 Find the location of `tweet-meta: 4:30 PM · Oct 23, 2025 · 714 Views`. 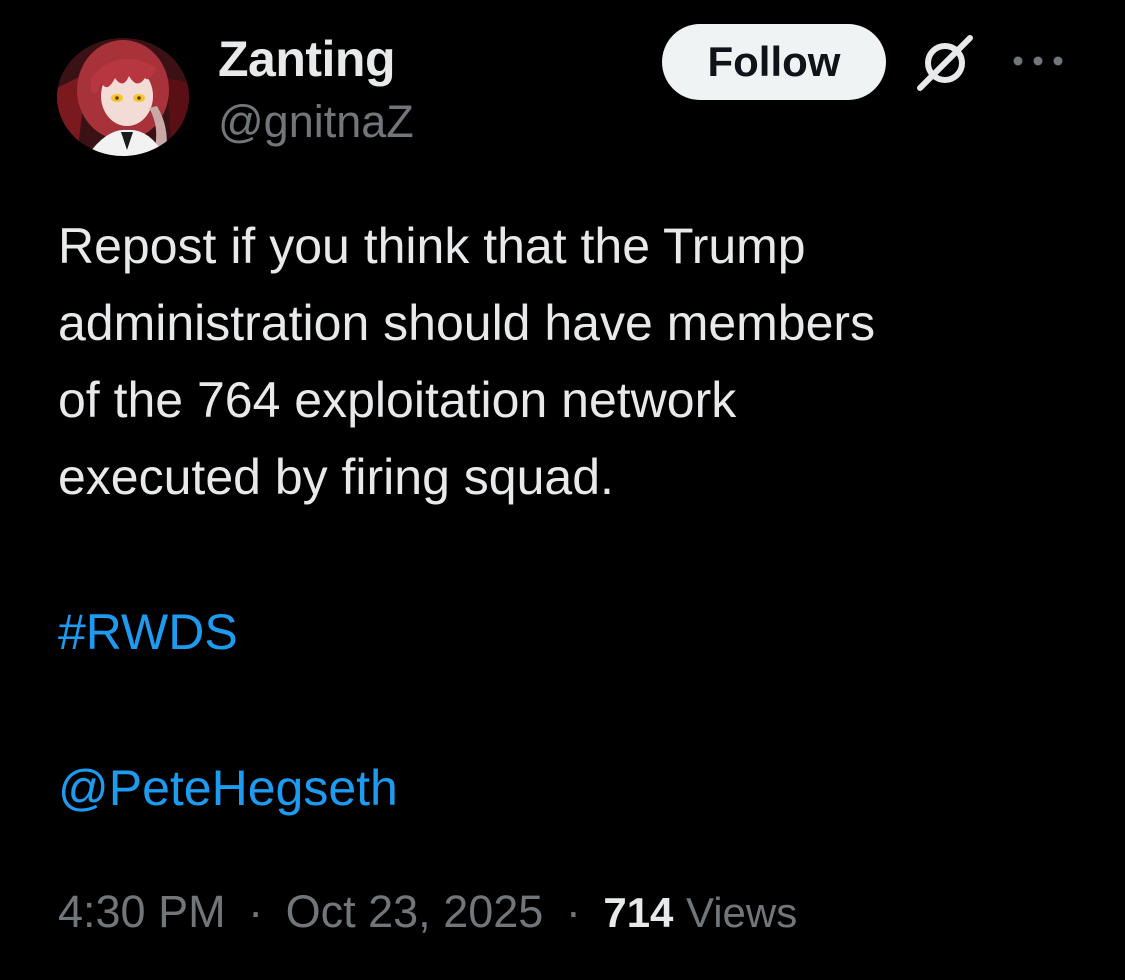

tweet-meta: 4:30 PM · Oct 23, 2025 · 714 Views is located at coordinates (427, 912).